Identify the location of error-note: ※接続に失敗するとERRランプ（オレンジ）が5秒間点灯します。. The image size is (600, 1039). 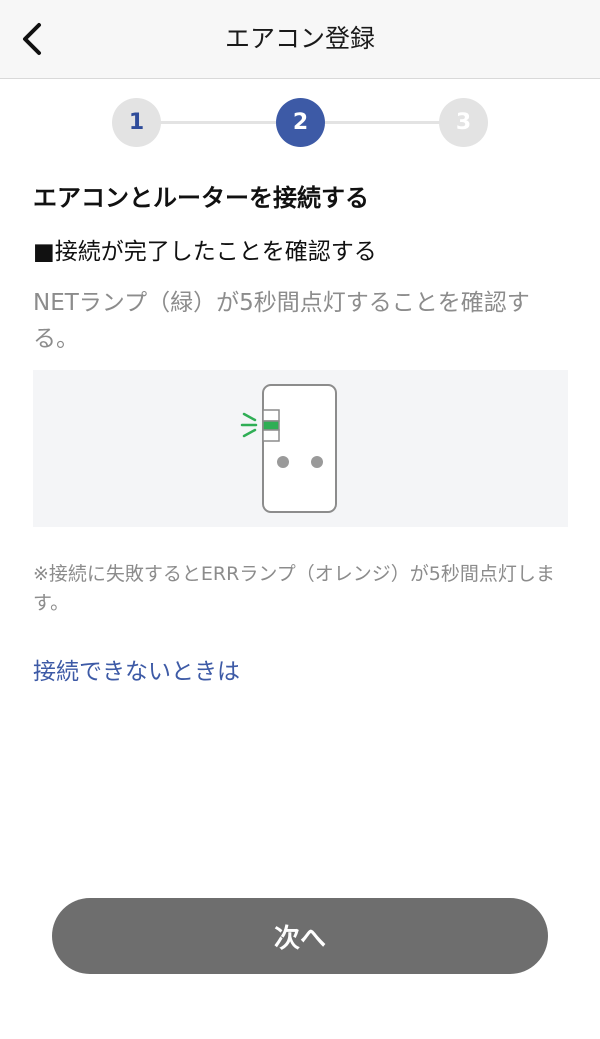
(294, 588).